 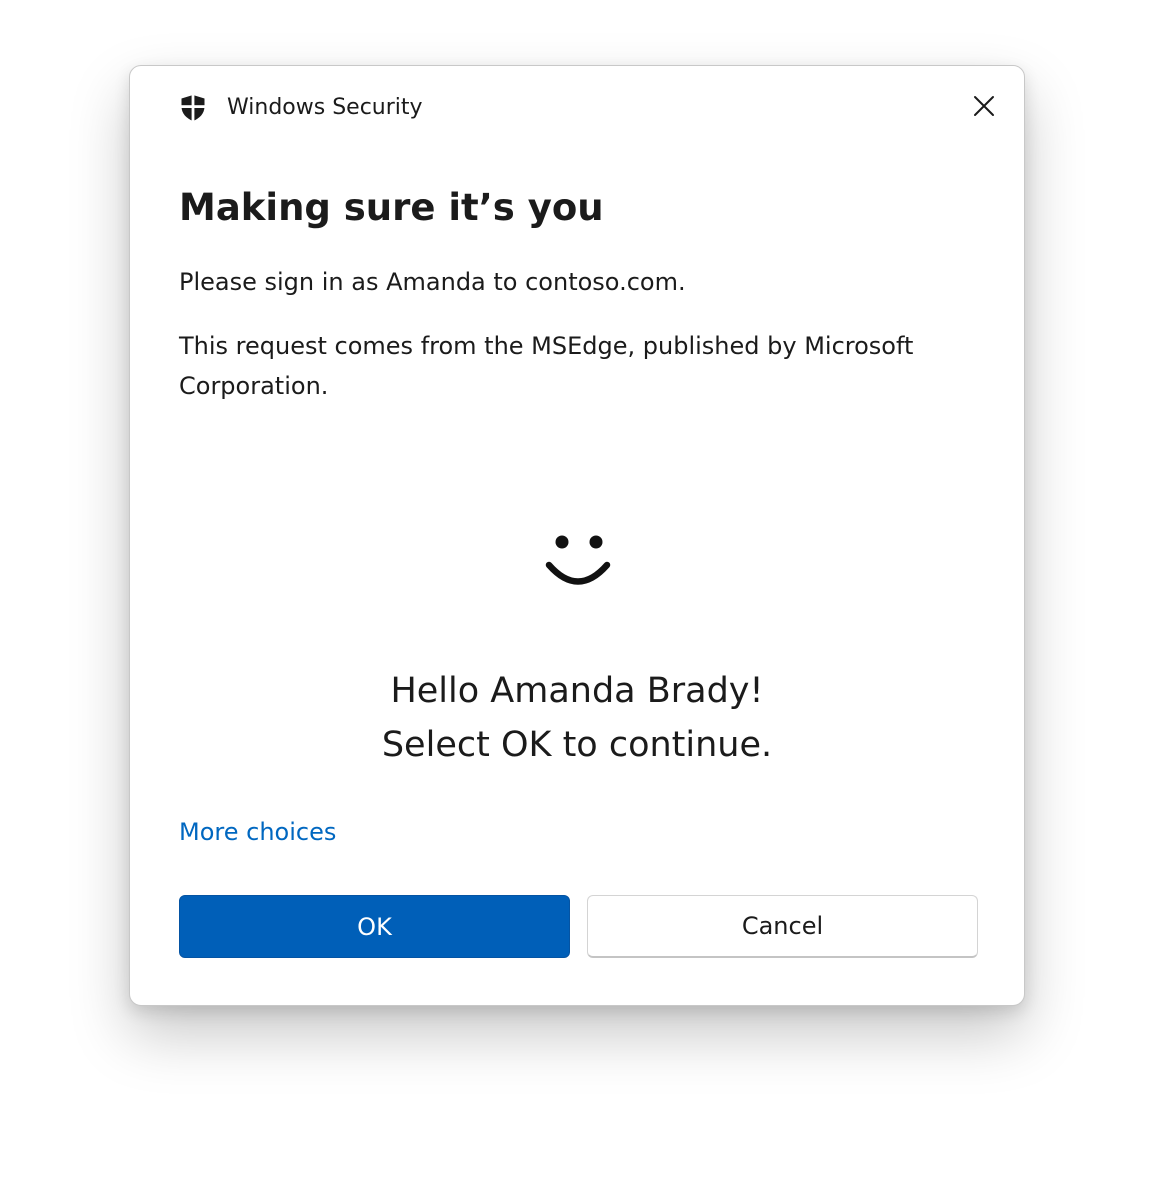 What do you see at coordinates (578, 561) in the screenshot?
I see `windows-hello-face-icon` at bounding box center [578, 561].